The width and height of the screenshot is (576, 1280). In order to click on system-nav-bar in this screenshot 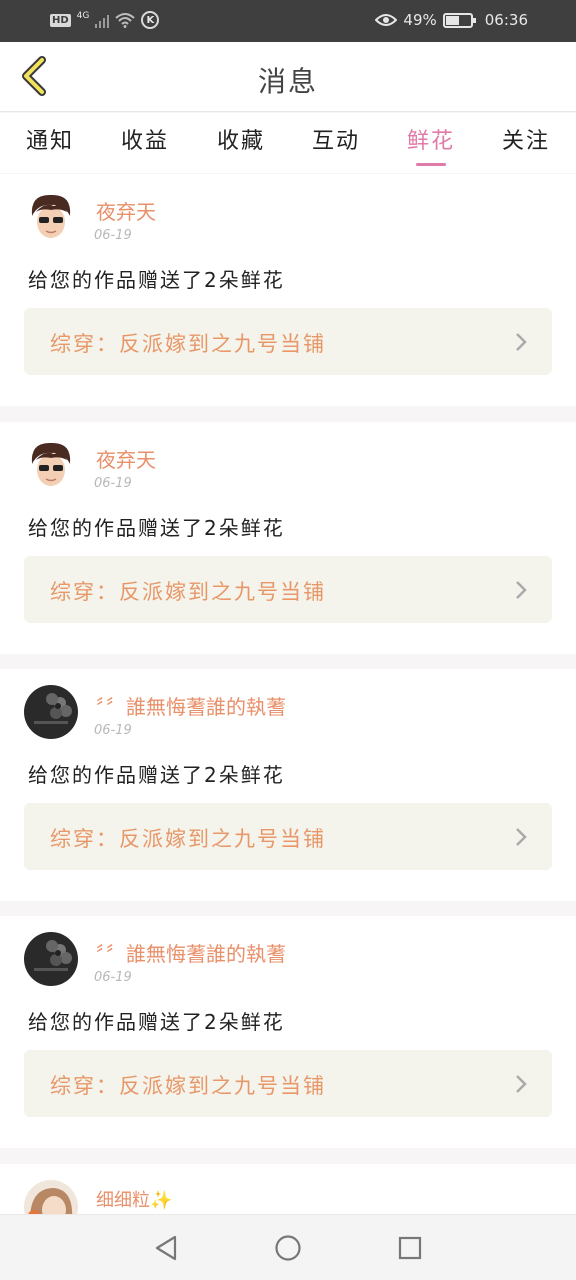, I will do `click(288, 1247)`.